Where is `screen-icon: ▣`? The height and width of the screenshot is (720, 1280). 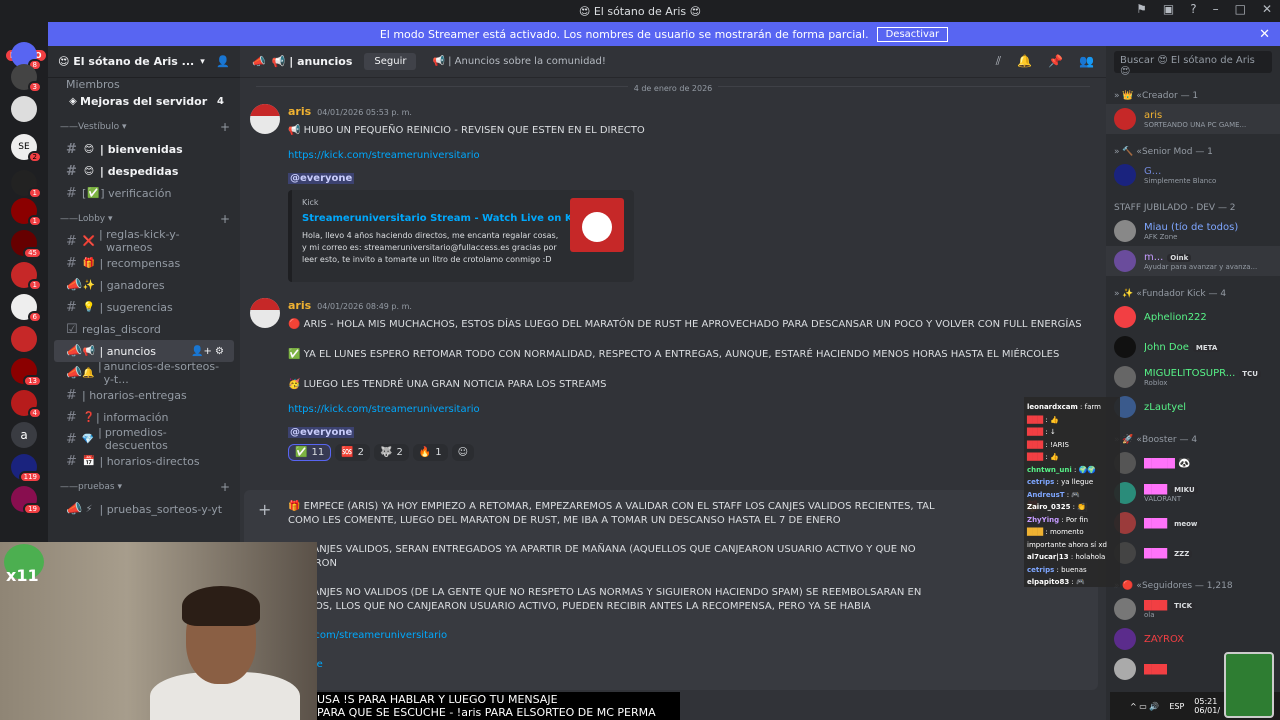
screen-icon: ▣ is located at coordinates (1168, 9).